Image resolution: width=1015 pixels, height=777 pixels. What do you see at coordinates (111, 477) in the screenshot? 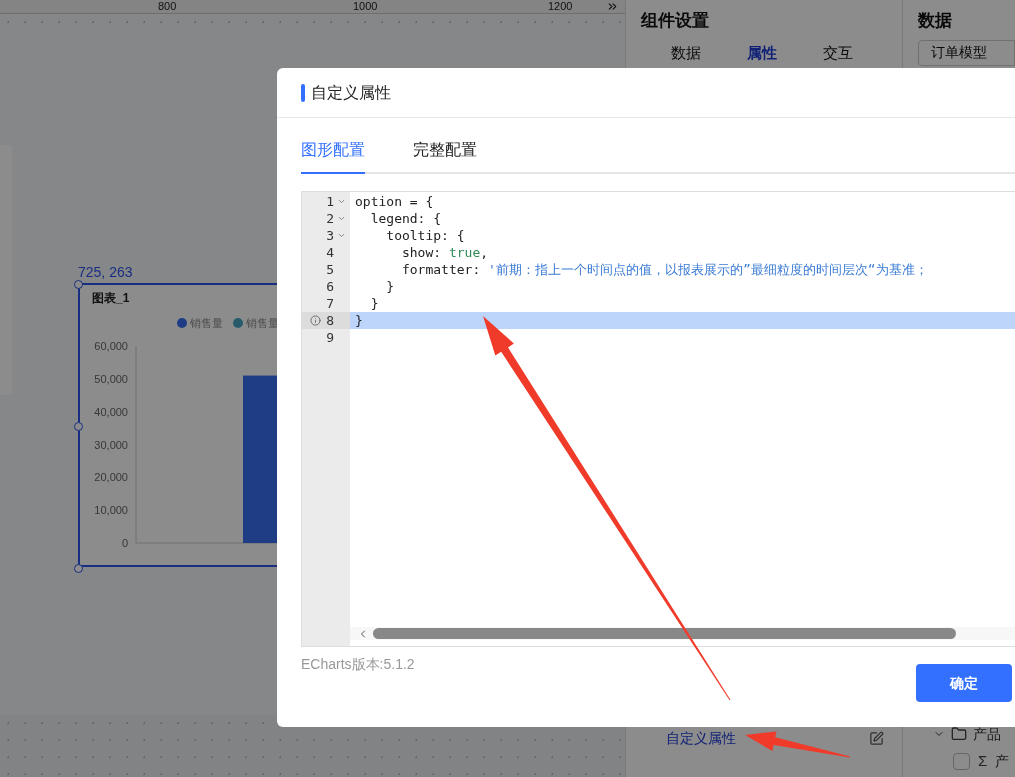
I see `axis-tick-label: 20,000` at bounding box center [111, 477].